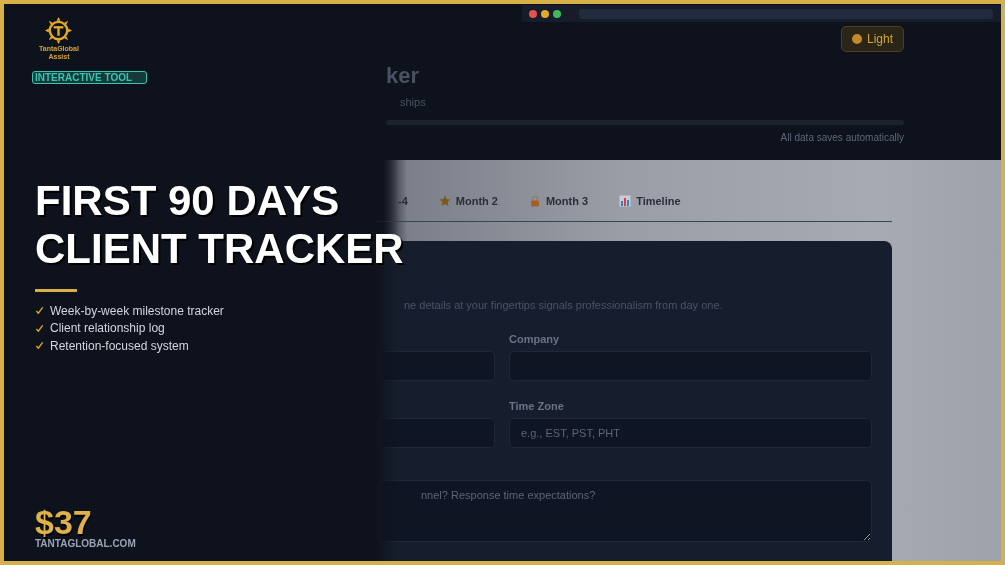 The image size is (1005, 565). I want to click on price: $37, so click(63, 522).